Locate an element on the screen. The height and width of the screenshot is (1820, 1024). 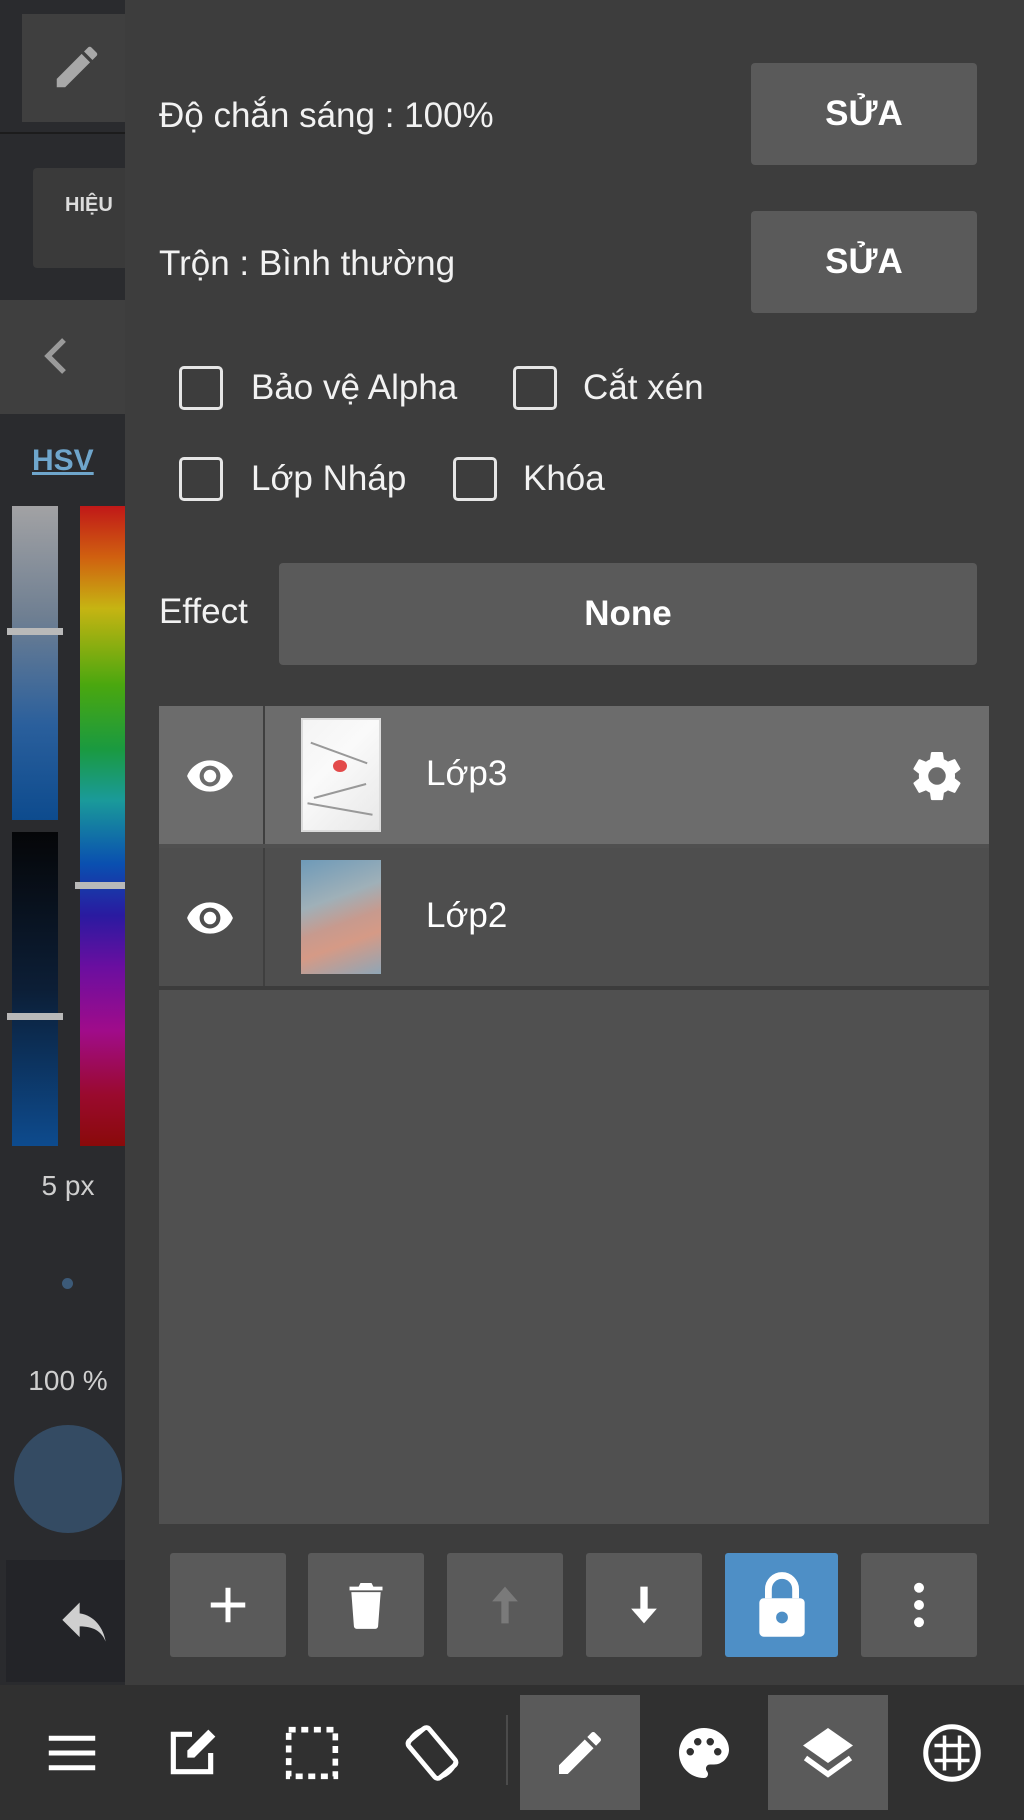
current-color-swatch is located at coordinates (68, 1479).